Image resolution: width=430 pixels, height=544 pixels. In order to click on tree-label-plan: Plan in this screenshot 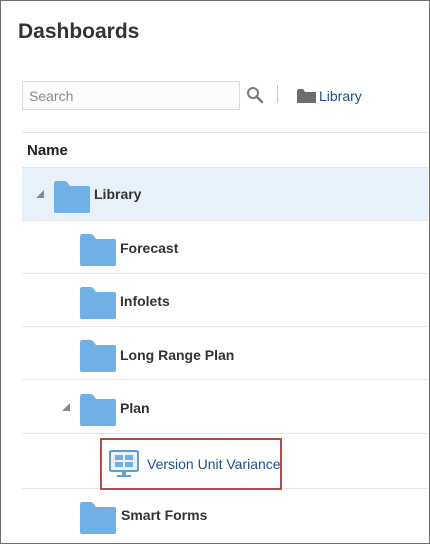, I will do `click(135, 408)`.